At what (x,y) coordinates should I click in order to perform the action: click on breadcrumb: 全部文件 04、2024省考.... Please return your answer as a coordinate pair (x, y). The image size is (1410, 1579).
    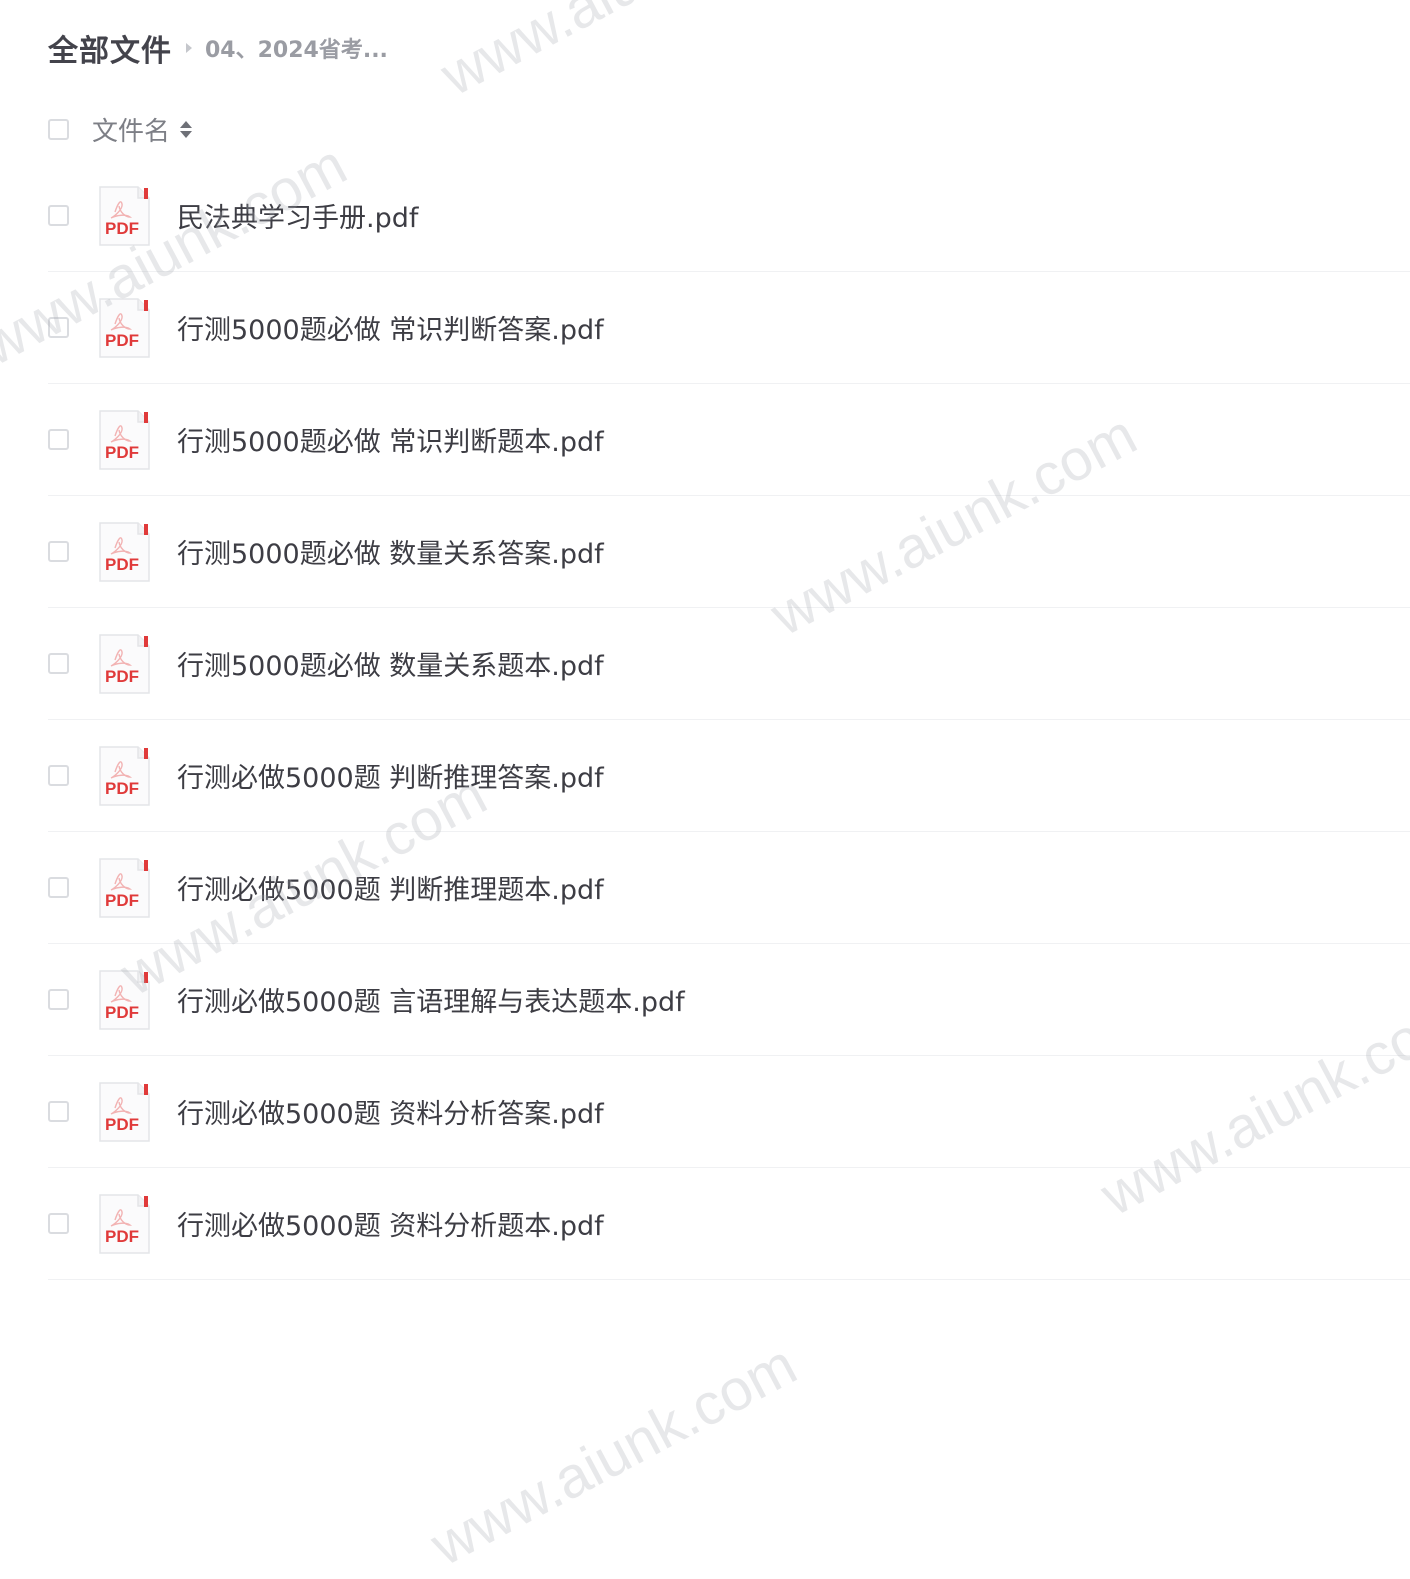
    Looking at the image, I should click on (218, 48).